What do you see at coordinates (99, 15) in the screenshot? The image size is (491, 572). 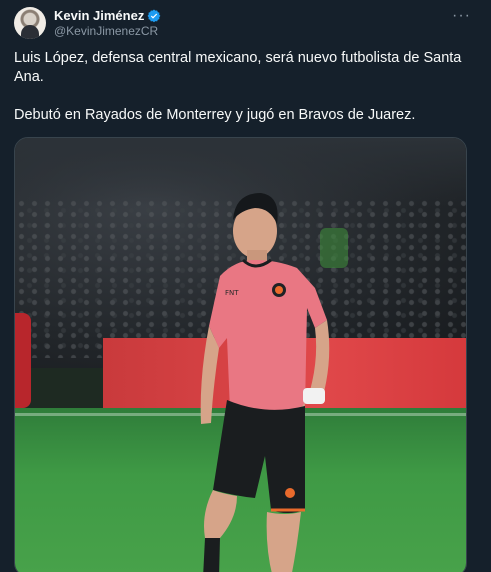 I see `author-name: Kevin Jiménez` at bounding box center [99, 15].